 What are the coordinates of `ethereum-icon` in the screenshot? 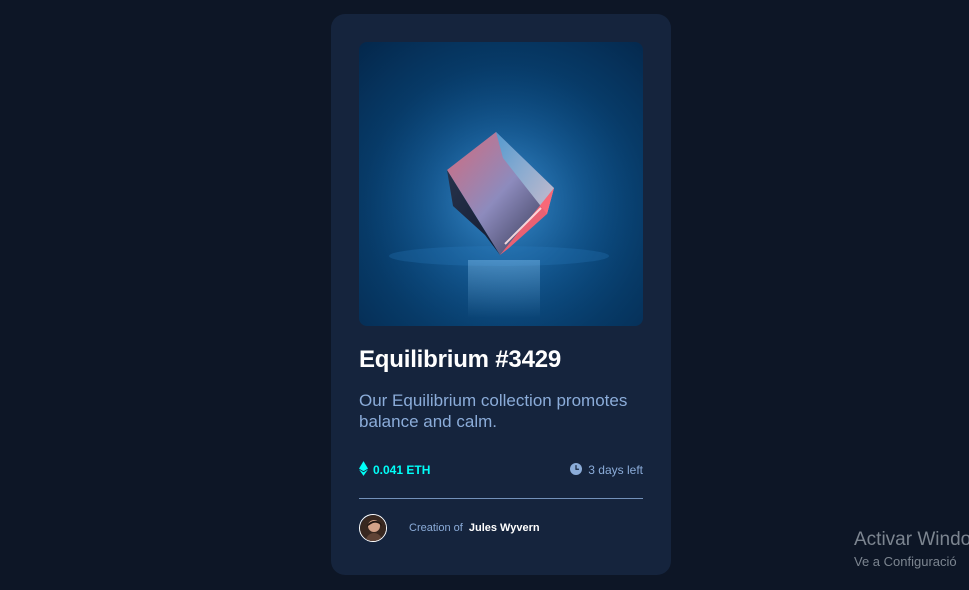 It's located at (363, 470).